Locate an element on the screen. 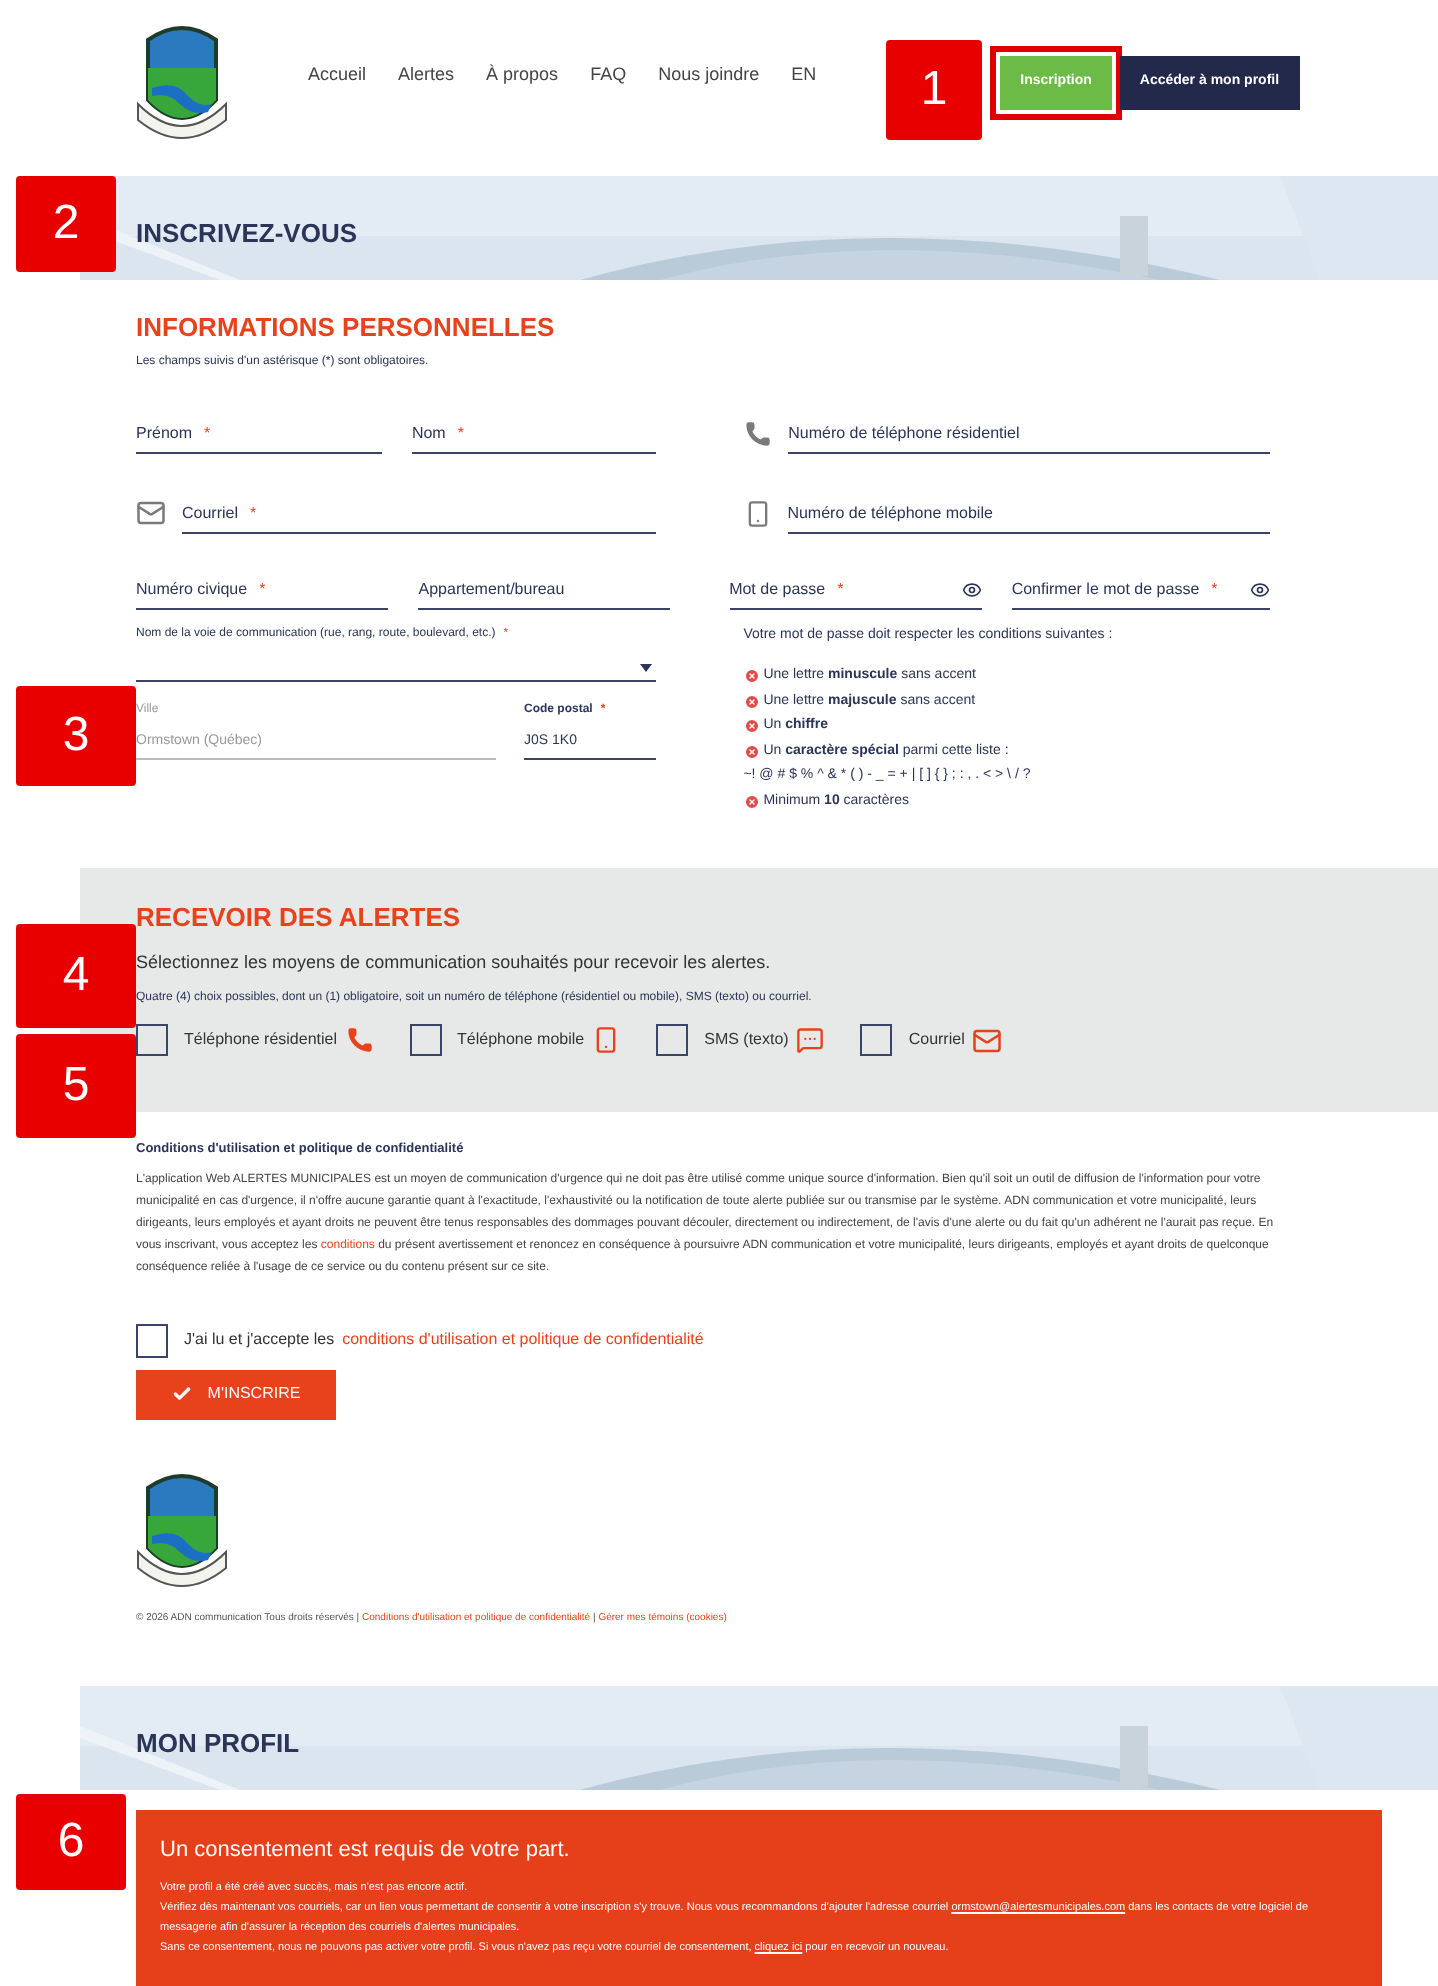 The image size is (1438, 1986). checkbox-label: SMS (texto) is located at coordinates (746, 1040).